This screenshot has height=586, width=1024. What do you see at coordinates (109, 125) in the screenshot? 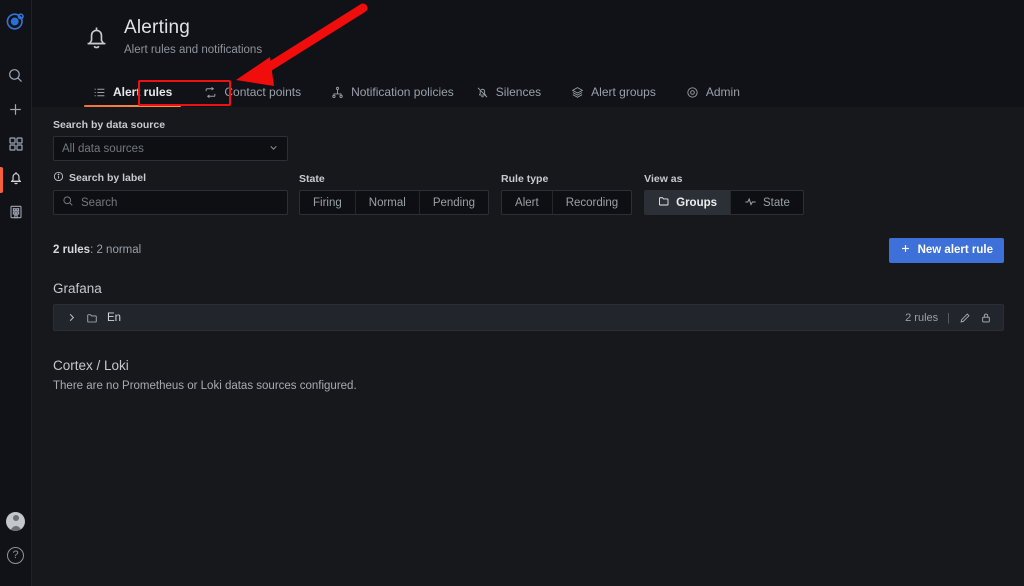
I see `datasource-label: Search by data source` at bounding box center [109, 125].